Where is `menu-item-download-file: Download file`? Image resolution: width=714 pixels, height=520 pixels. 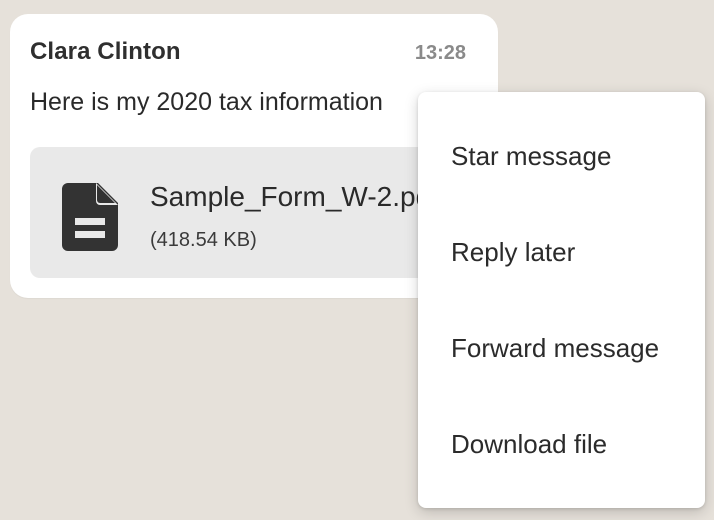 menu-item-download-file: Download file is located at coordinates (561, 444).